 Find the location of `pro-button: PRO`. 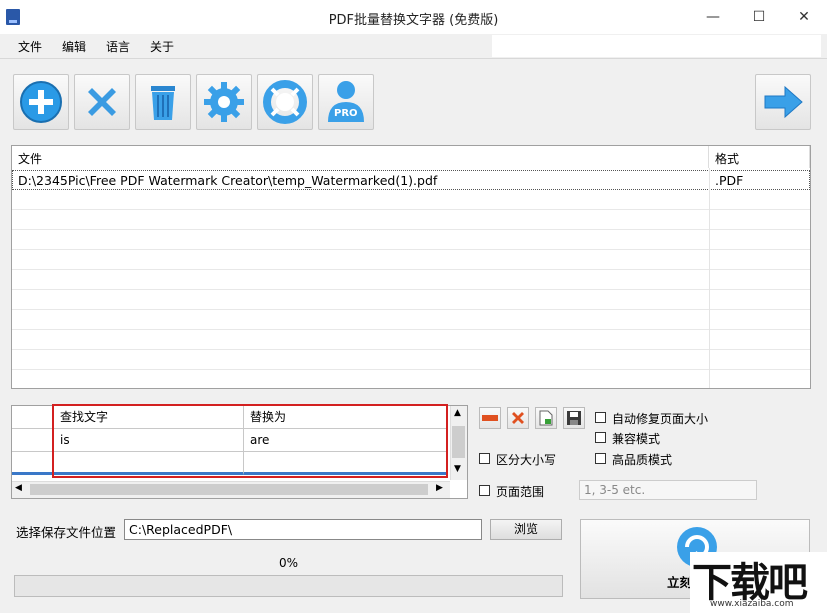

pro-button: PRO is located at coordinates (346, 102).